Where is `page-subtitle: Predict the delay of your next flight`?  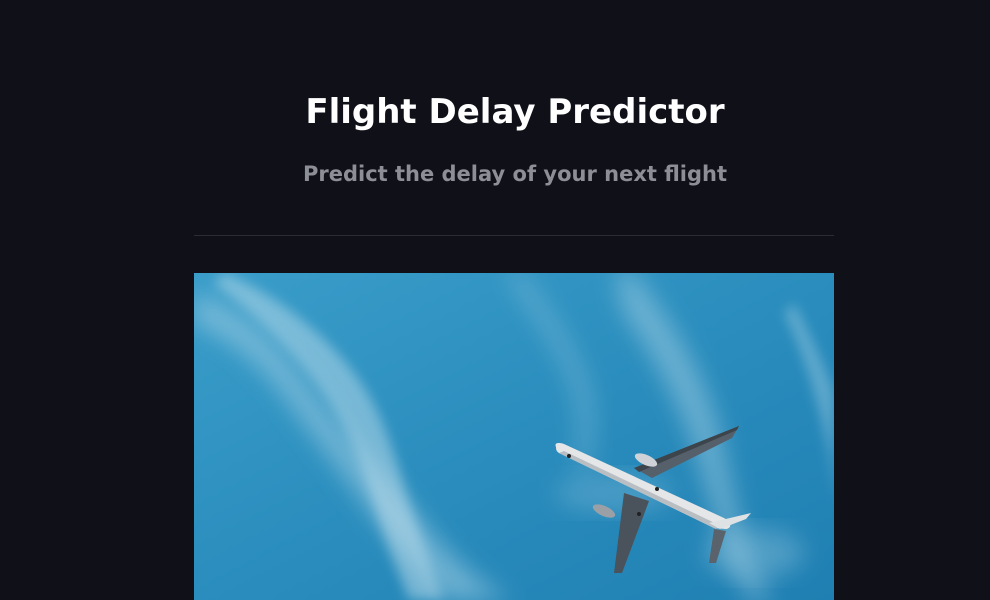 page-subtitle: Predict the delay of your next flight is located at coordinates (515, 174).